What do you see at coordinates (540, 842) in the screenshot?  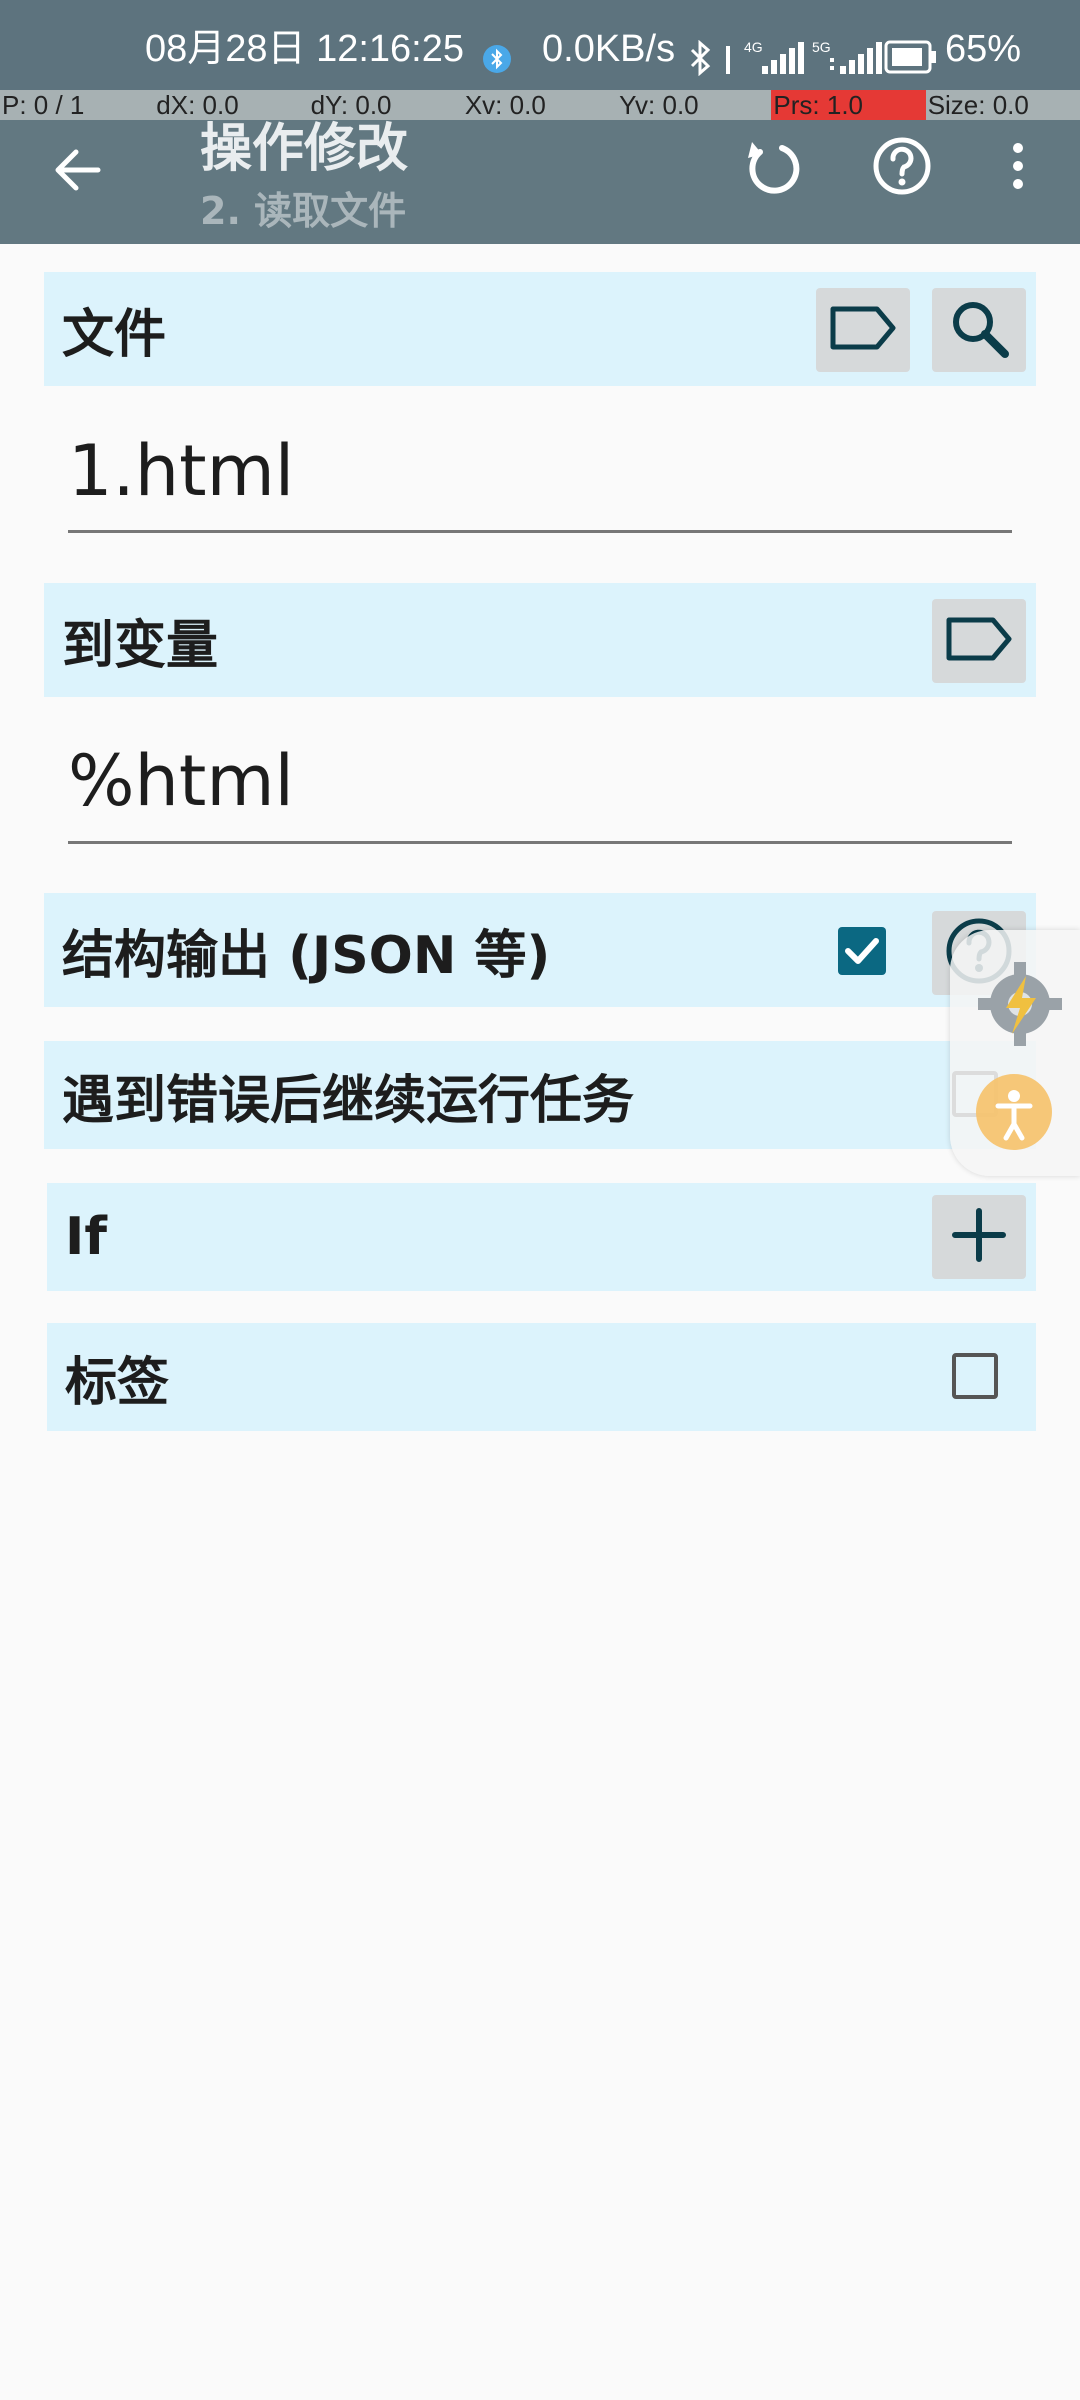 I see `variable-input-underline` at bounding box center [540, 842].